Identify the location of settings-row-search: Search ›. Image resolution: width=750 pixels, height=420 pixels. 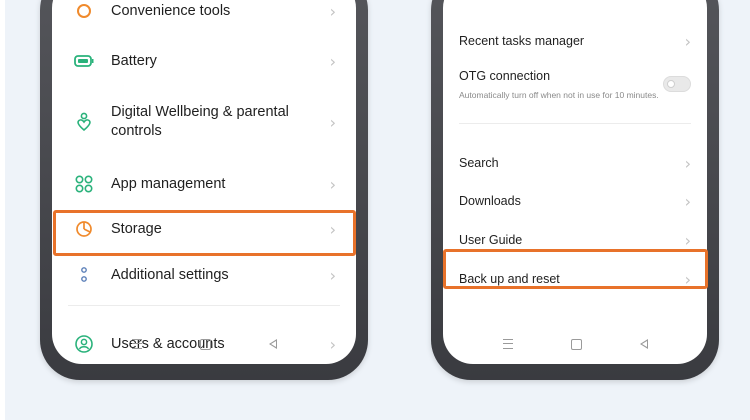
(575, 163).